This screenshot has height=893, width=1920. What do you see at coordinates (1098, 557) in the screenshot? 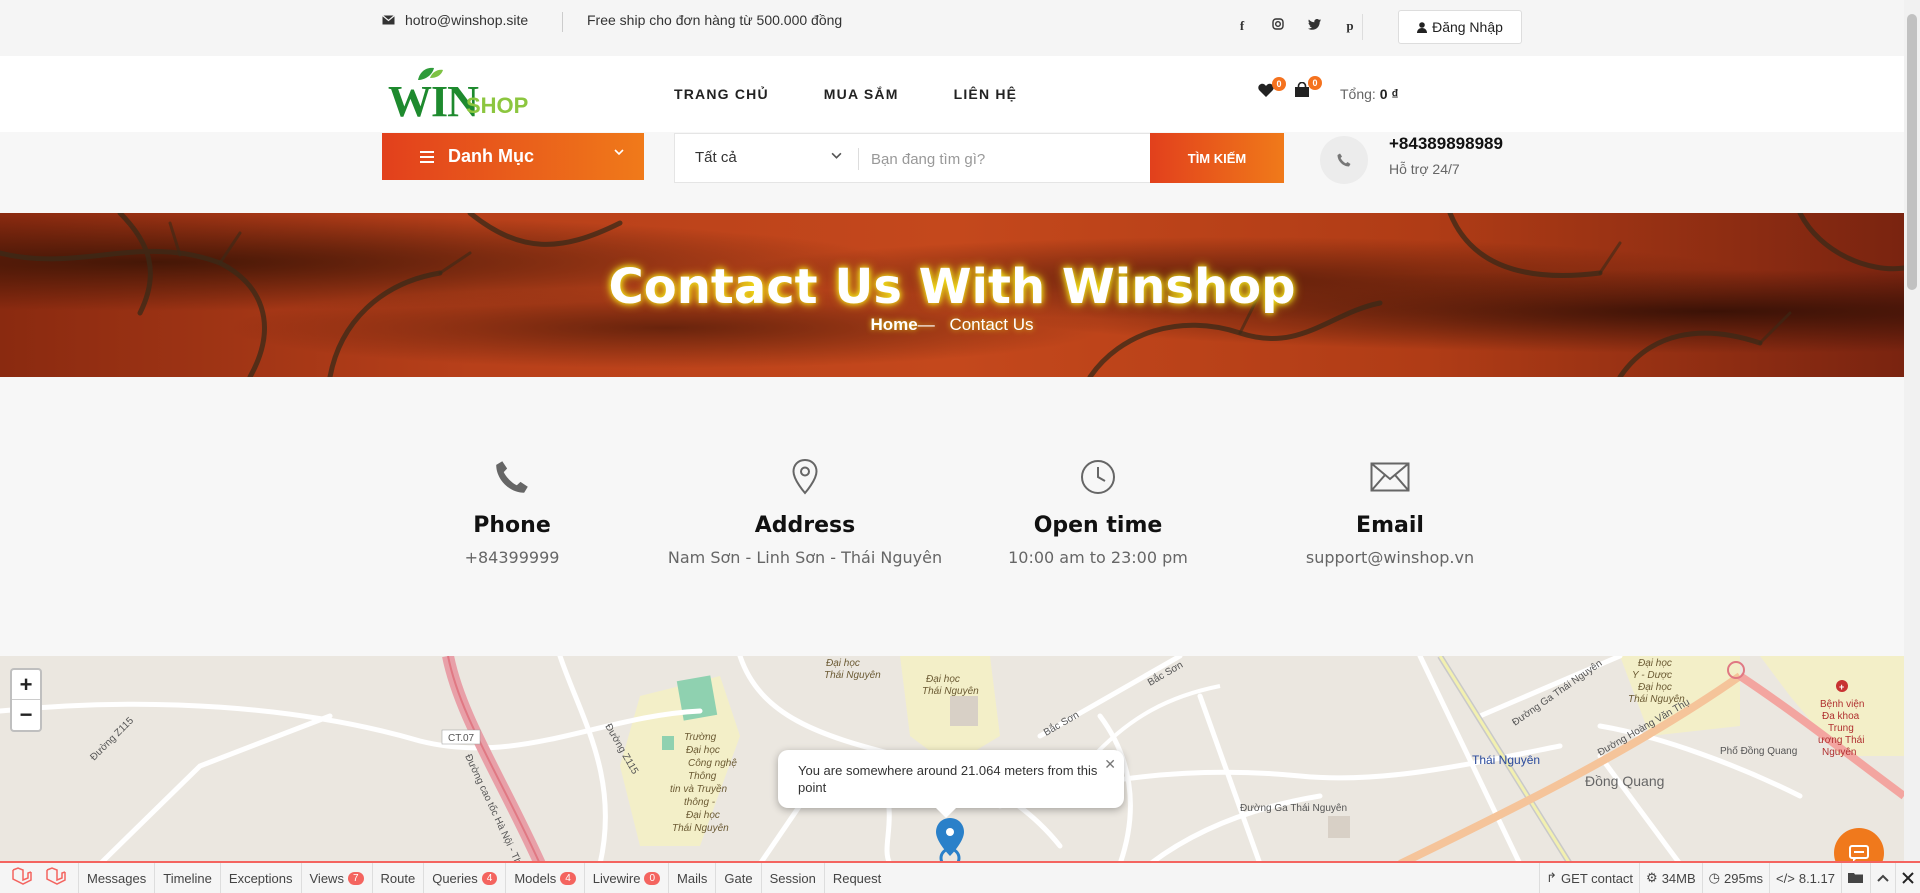
I see `info-value: 10:00 am to 23:00 pm` at bounding box center [1098, 557].